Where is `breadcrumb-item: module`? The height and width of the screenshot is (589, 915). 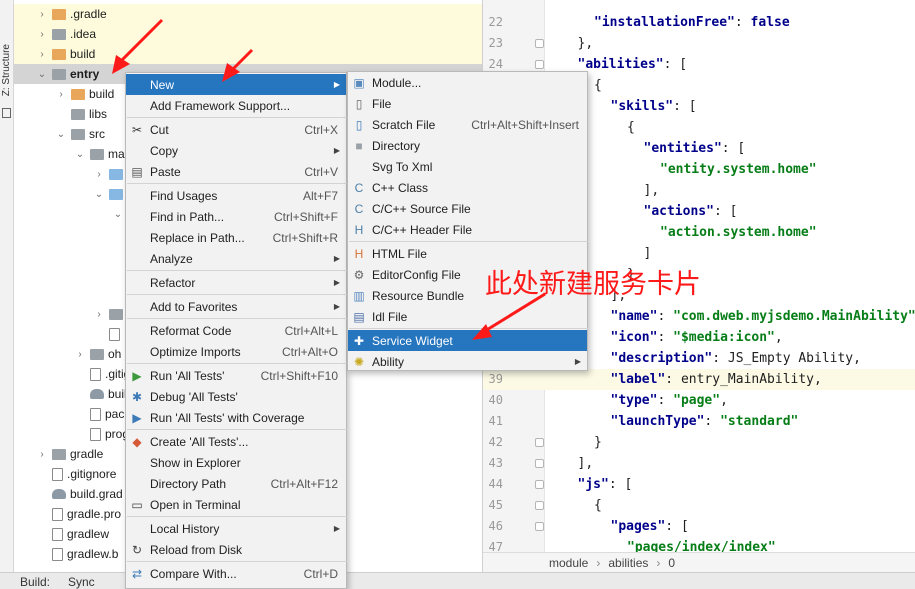 breadcrumb-item: module is located at coordinates (568, 563).